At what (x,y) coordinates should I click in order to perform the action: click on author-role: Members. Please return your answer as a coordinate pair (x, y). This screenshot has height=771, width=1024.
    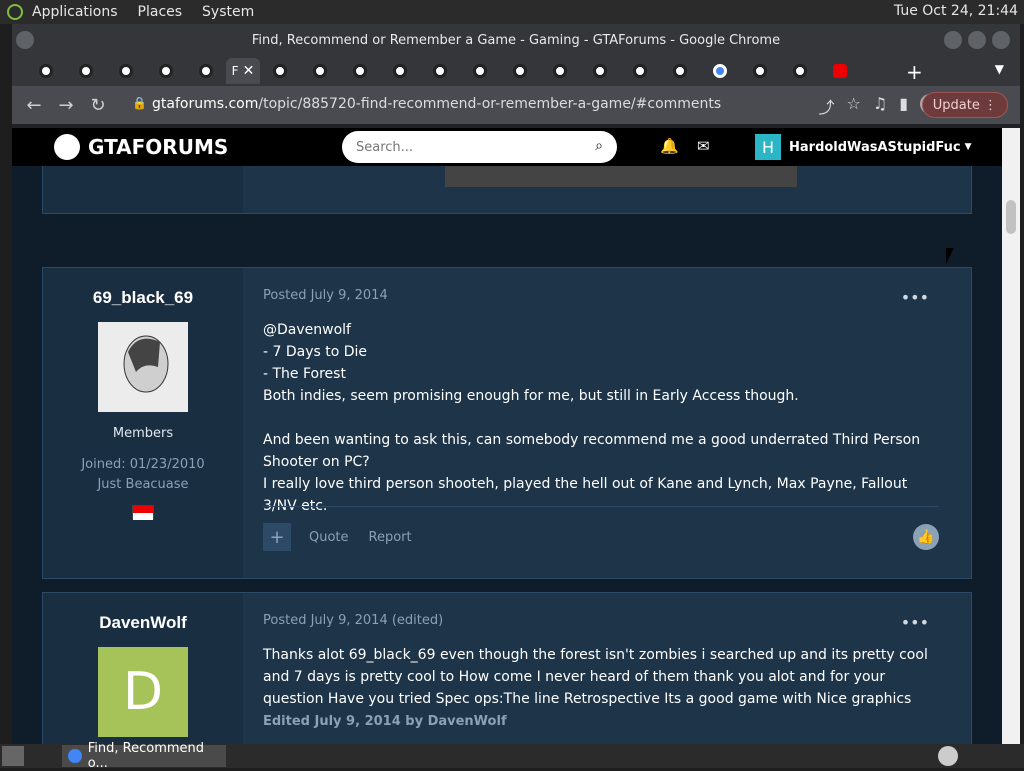
    Looking at the image, I should click on (143, 433).